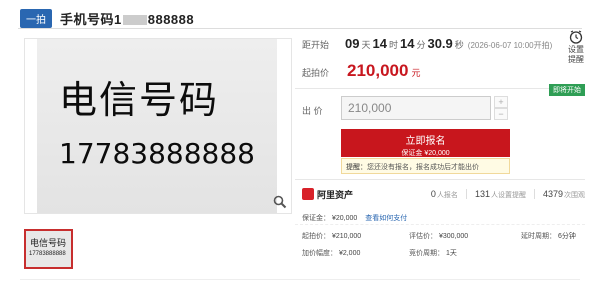  Describe the element at coordinates (36, 18) in the screenshot. I see `auction-round-badge: 一拍` at that location.